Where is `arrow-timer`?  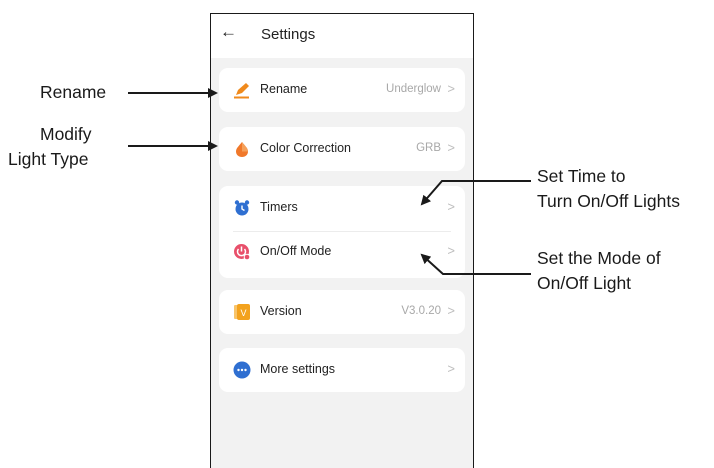
arrow-timer is located at coordinates (475, 193).